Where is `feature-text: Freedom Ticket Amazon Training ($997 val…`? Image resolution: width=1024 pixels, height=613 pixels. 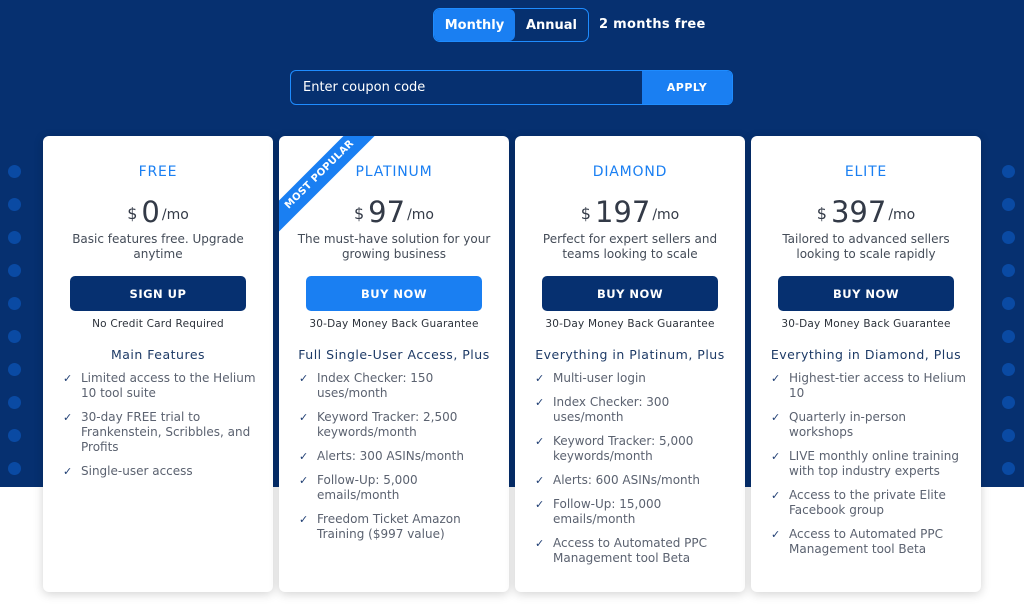 feature-text: Freedom Ticket Amazon Training ($997 val… is located at coordinates (389, 526).